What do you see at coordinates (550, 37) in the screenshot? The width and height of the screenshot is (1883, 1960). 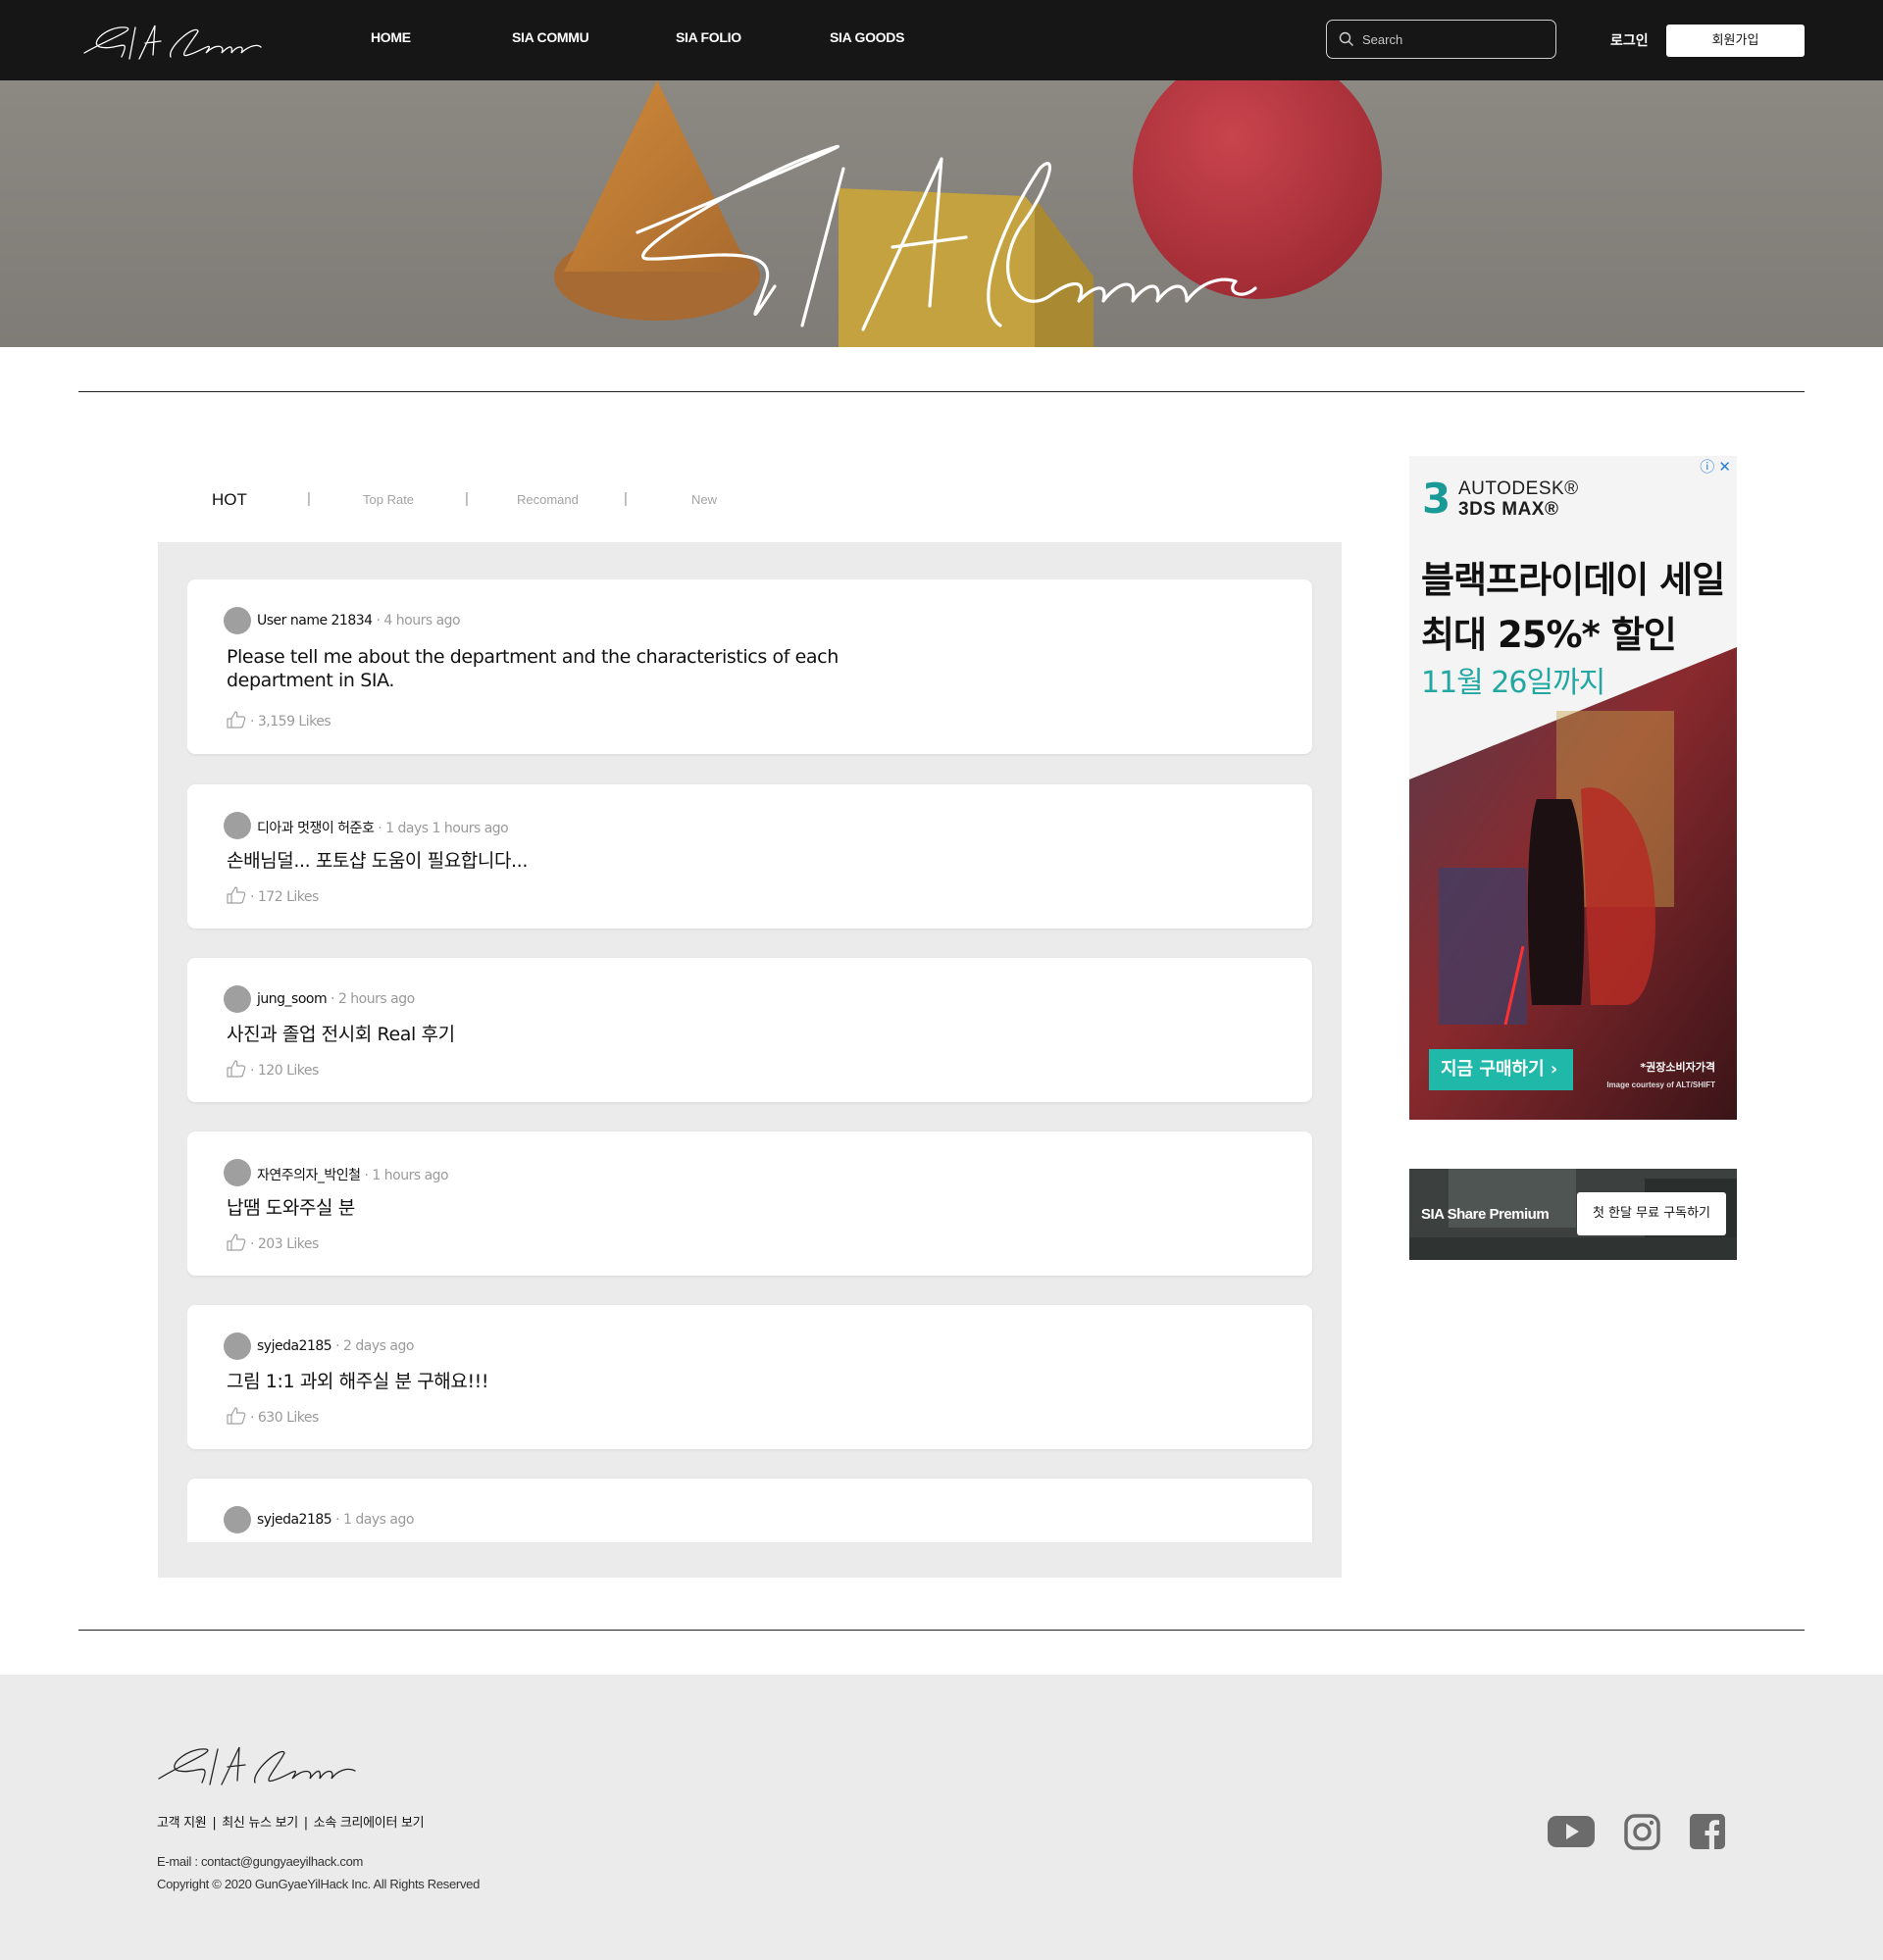 I see `nav-sia-commu: SIA COMMU` at bounding box center [550, 37].